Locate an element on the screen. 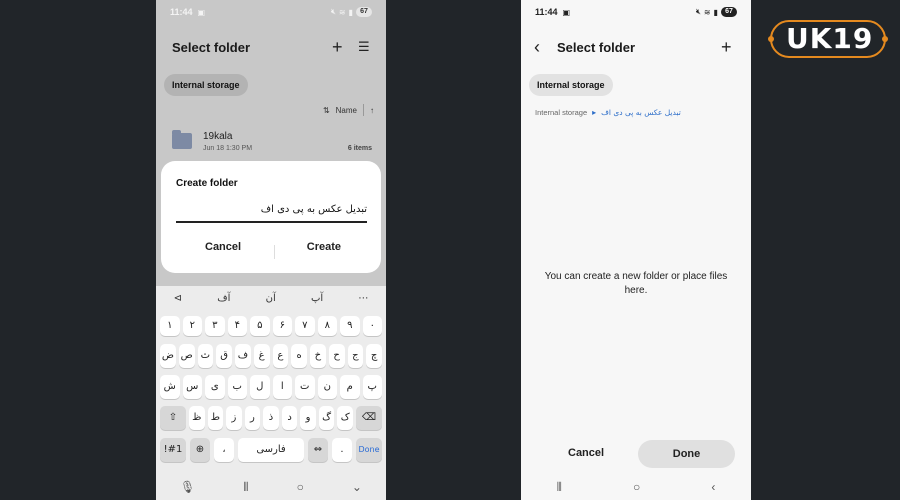  key: چ is located at coordinates (374, 356).